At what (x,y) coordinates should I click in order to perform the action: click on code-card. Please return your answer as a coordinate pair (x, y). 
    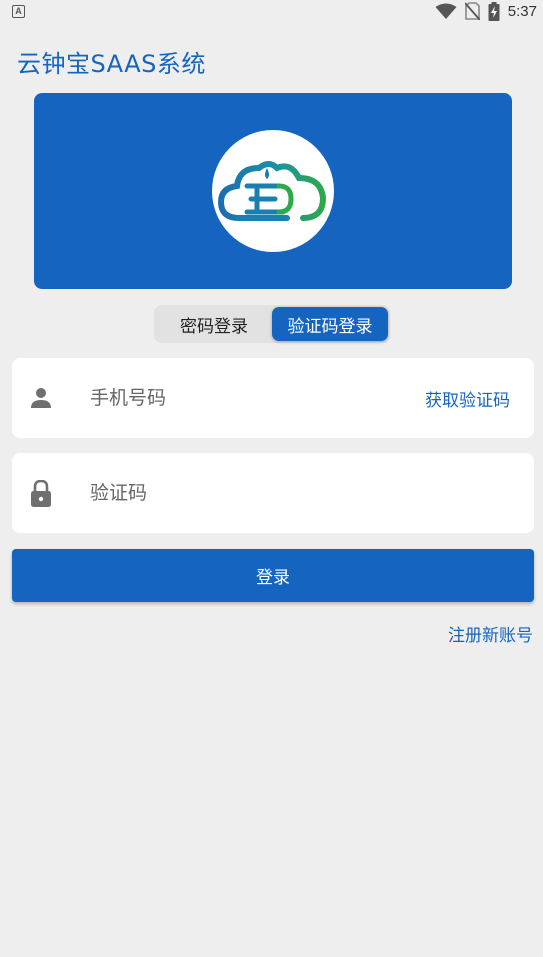
    Looking at the image, I should click on (273, 493).